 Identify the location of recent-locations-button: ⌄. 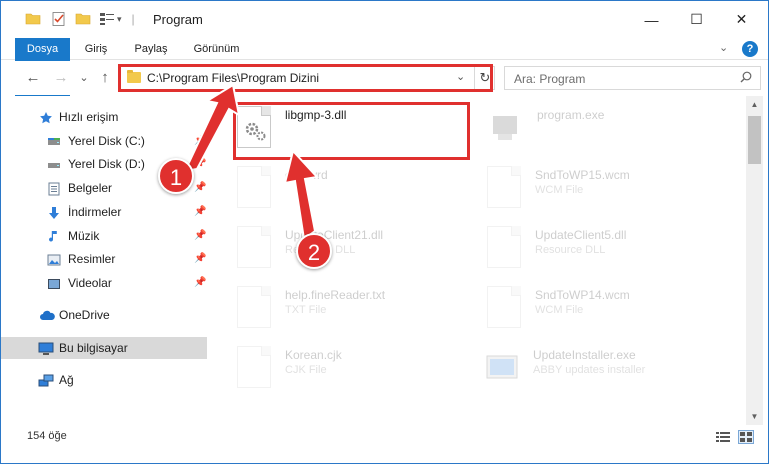
(84, 78).